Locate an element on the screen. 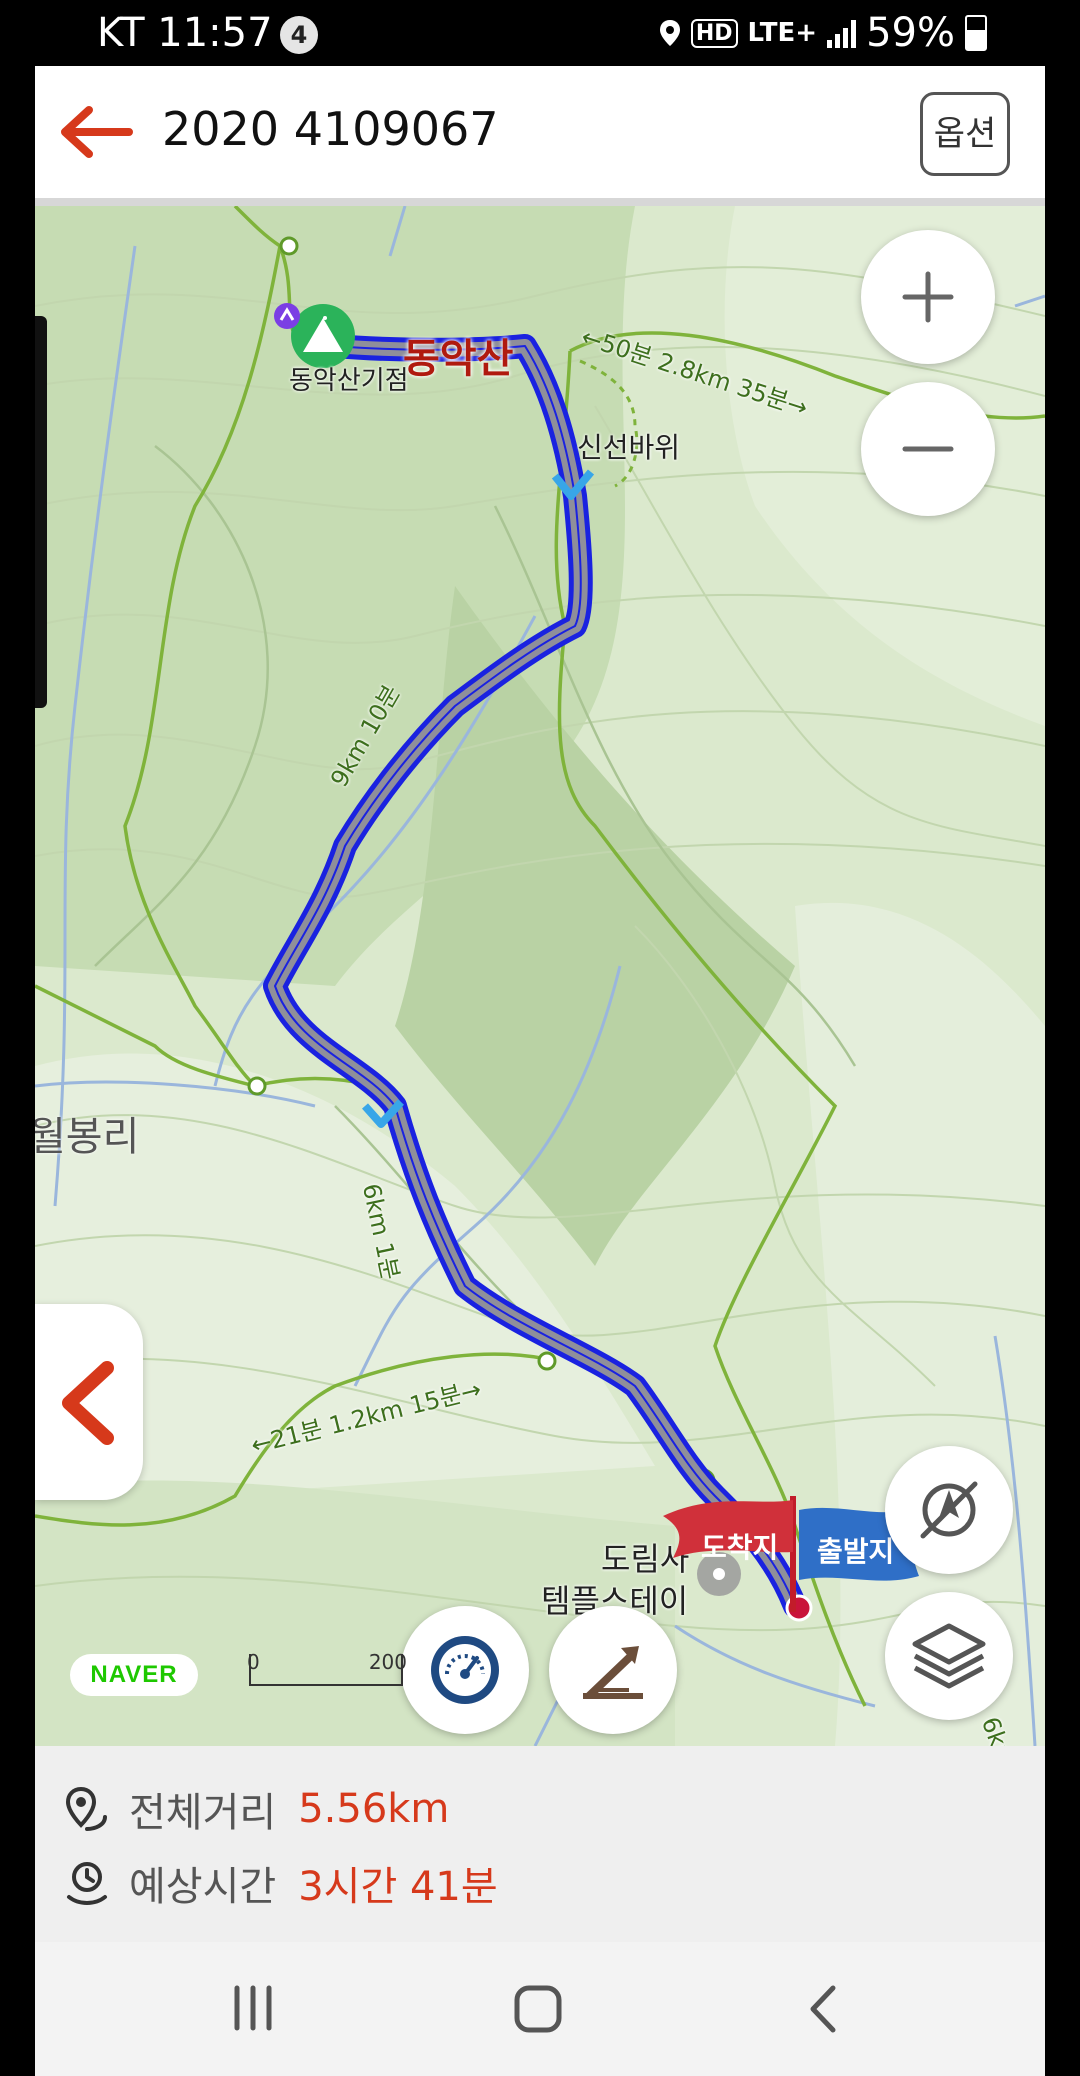 The image size is (1080, 2076). scale-end: 200 is located at coordinates (387, 1662).